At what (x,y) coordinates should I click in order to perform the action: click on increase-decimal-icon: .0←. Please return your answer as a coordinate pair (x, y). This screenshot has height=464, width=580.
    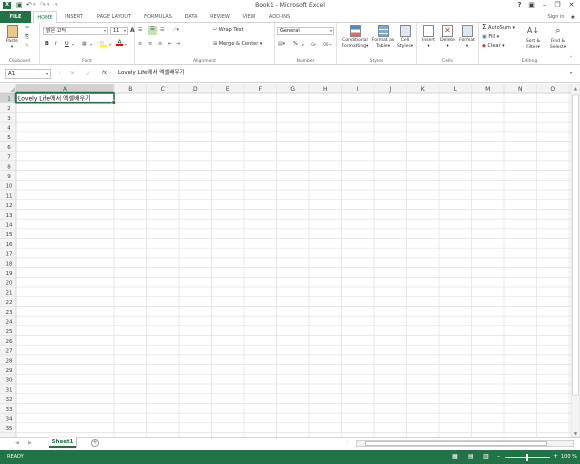
    Looking at the image, I should click on (313, 44).